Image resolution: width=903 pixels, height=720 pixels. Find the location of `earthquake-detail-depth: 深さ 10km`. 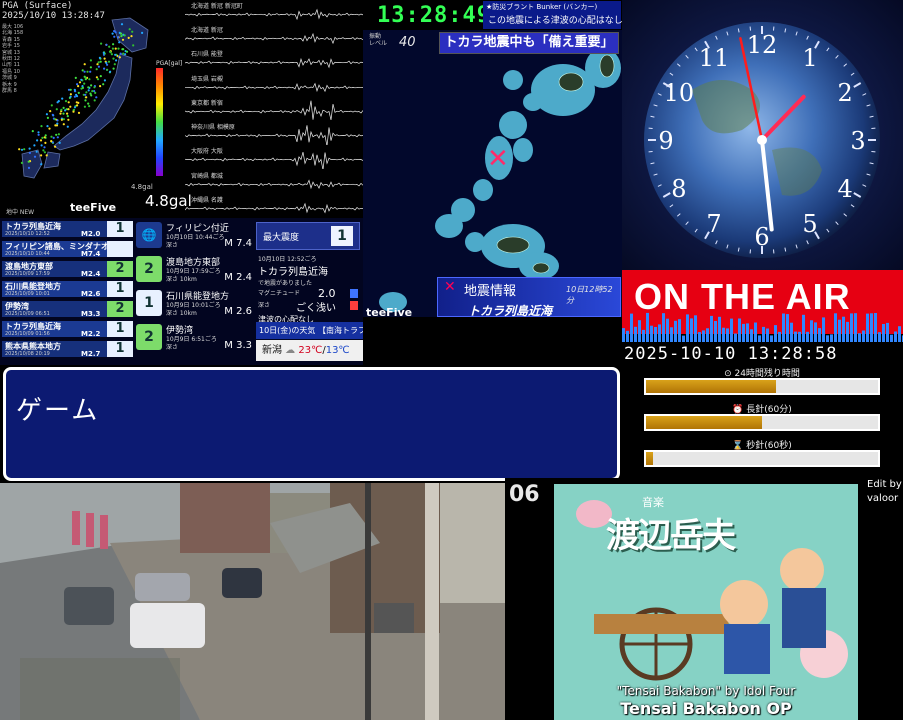

earthquake-detail-depth: 深さ 10km is located at coordinates (181, 313).